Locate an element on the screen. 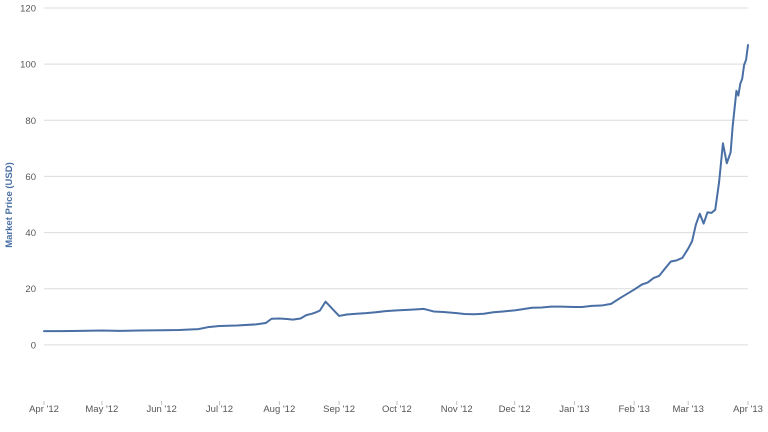  y-tick-label: 60 is located at coordinates (30, 177).